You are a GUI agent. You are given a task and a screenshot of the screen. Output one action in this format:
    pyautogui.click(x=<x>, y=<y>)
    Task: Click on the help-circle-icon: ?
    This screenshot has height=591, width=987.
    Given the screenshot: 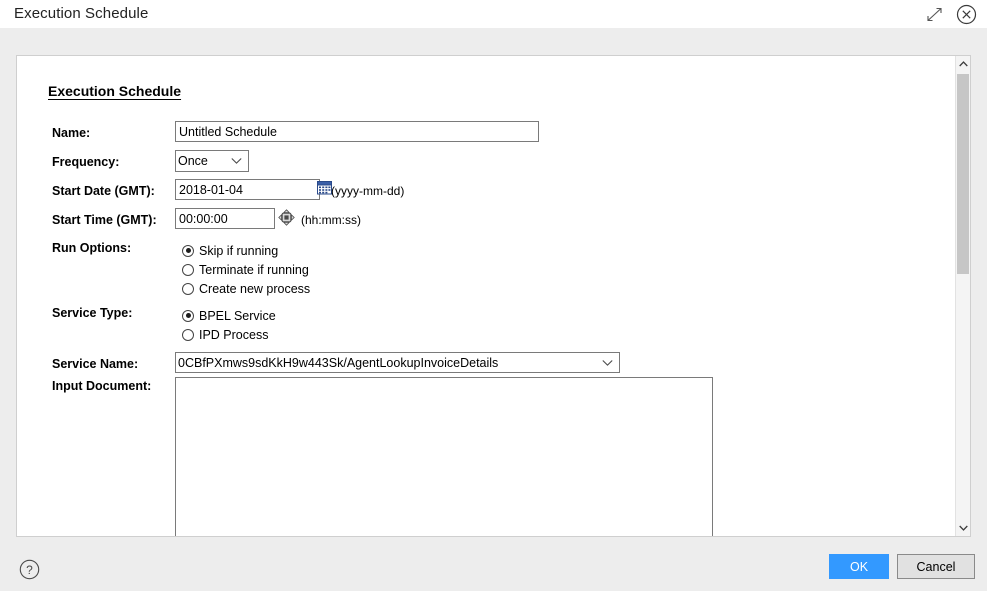 What is the action you would take?
    pyautogui.click(x=29, y=569)
    